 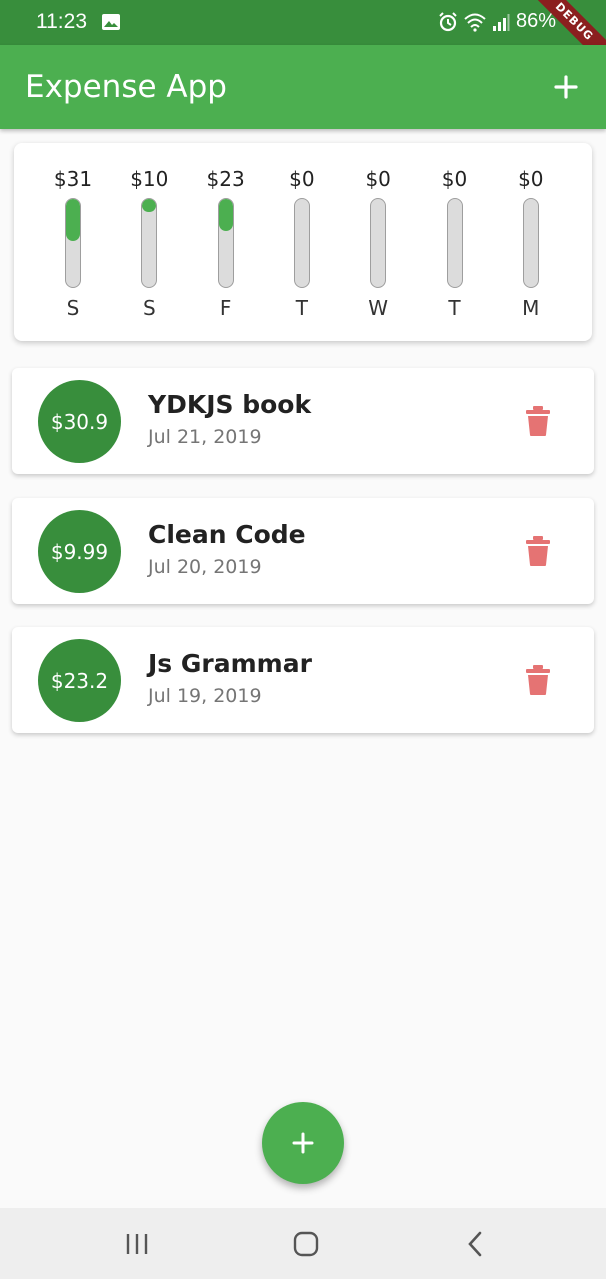 I want to click on status-time: 11:23, so click(x=61, y=21).